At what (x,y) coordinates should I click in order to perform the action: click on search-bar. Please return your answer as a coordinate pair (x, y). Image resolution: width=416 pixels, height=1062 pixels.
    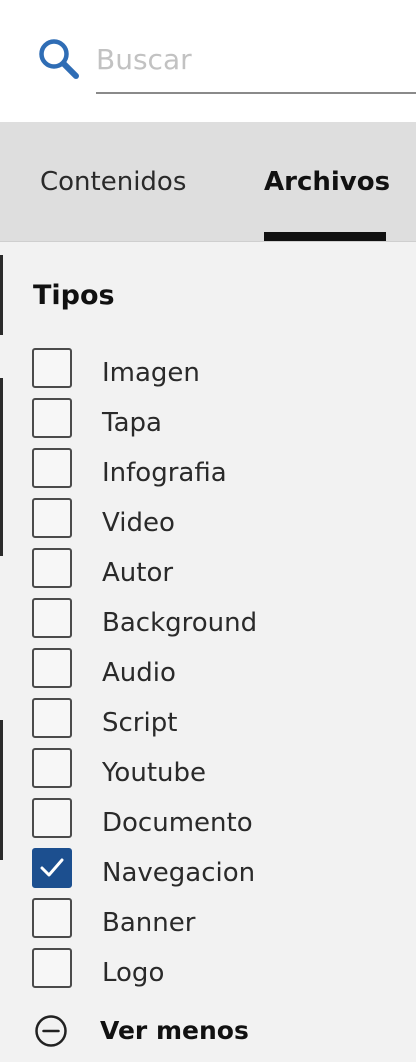
    Looking at the image, I should click on (208, 61).